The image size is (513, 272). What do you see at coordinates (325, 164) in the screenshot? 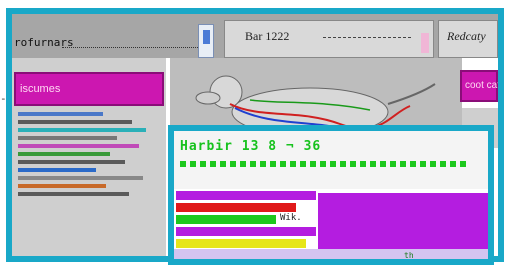
I see `popup-subtitle-line` at bounding box center [325, 164].